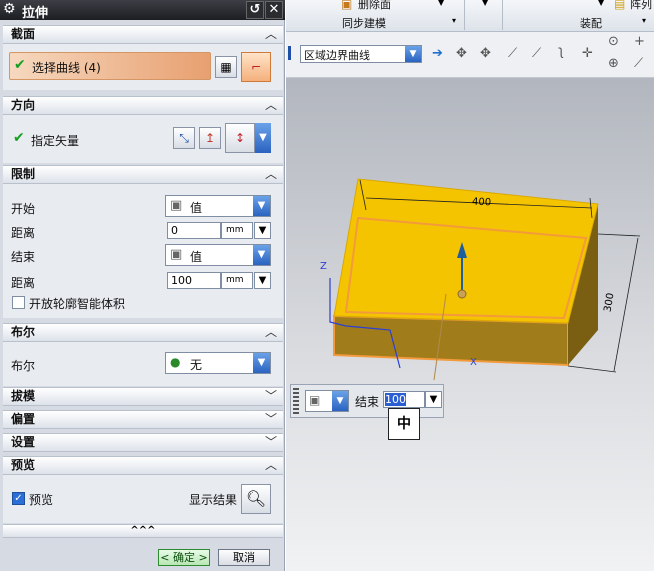 This screenshot has height=571, width=654. I want to click on selection-toolbar: 区域边界曲线 ▼ ➔ ✥ ✥ ⟋ ⟋ ʅ ✛ ⊙ + ⊕ ⟋, so click(470, 55).